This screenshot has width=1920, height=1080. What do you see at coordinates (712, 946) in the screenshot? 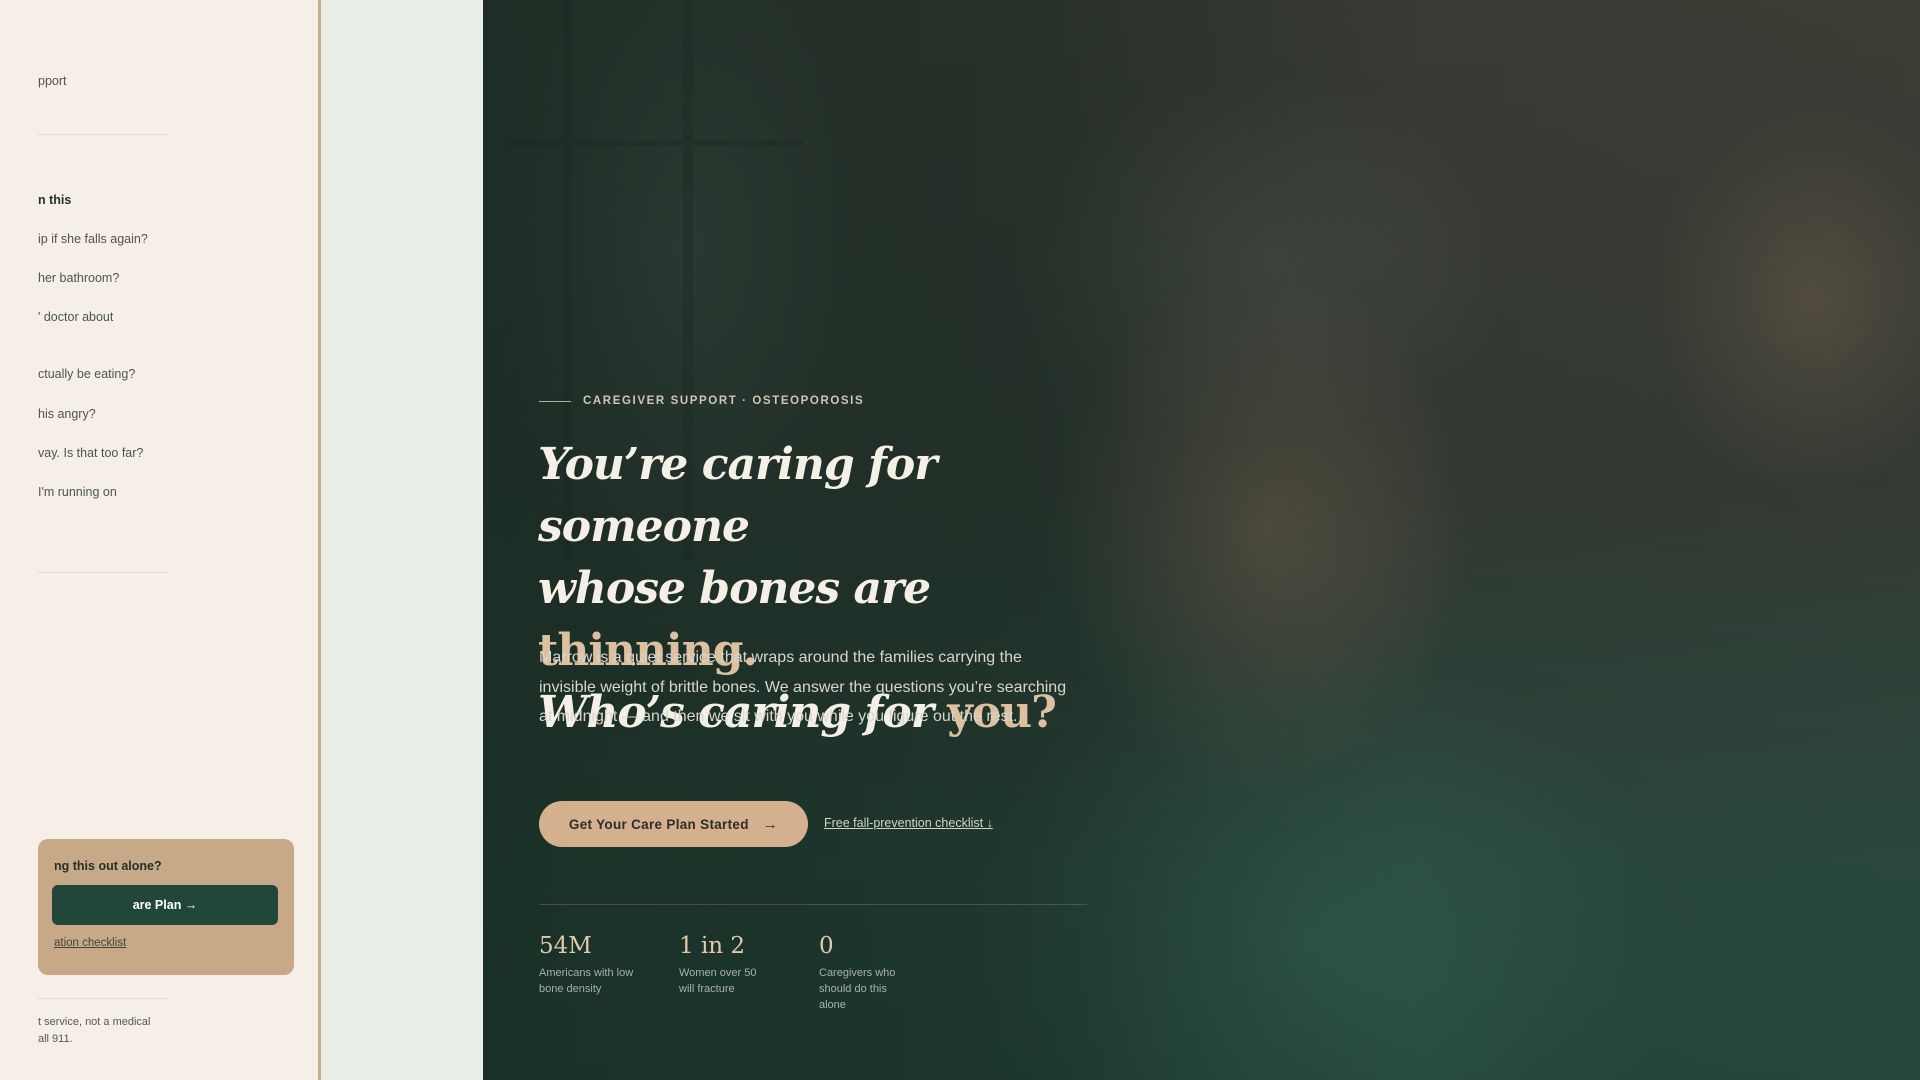
I see `stat-value: 1 in 2` at bounding box center [712, 946].